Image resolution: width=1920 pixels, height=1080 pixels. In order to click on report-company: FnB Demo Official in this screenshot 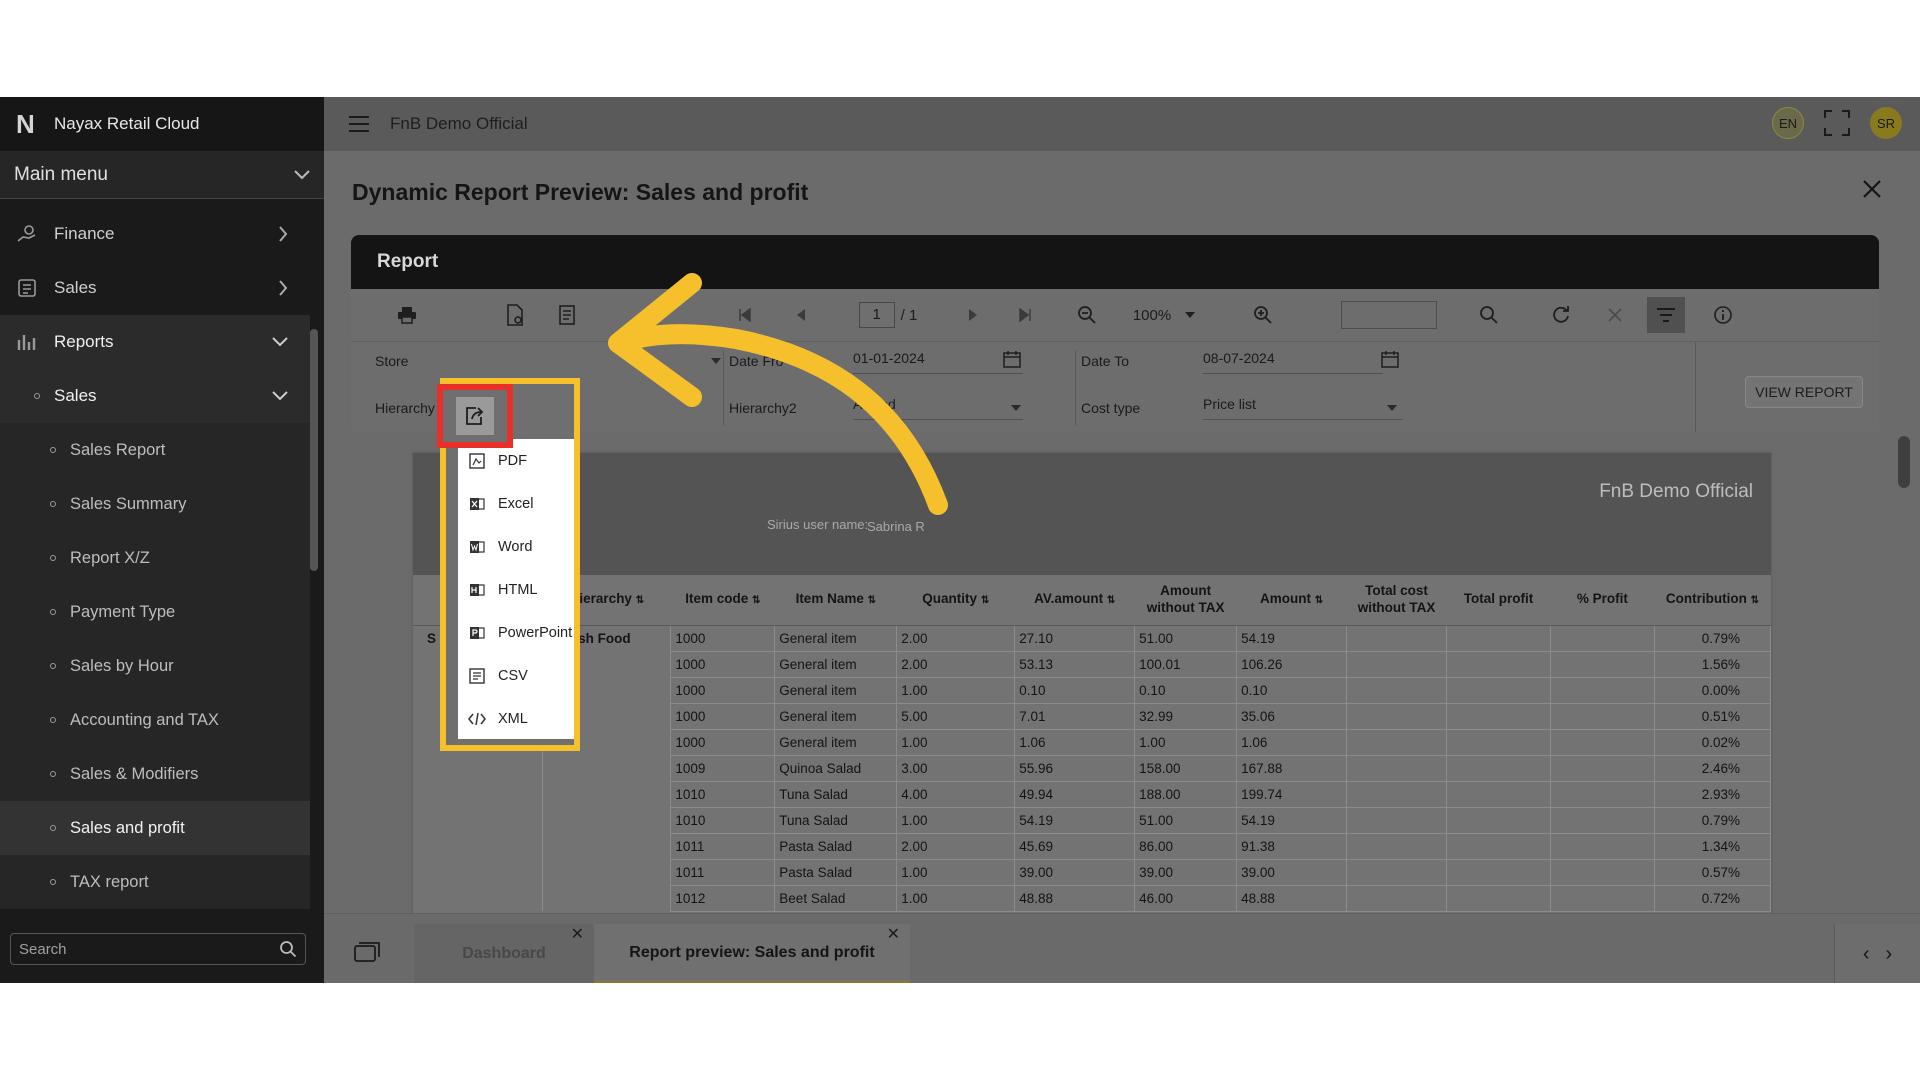, I will do `click(1676, 491)`.